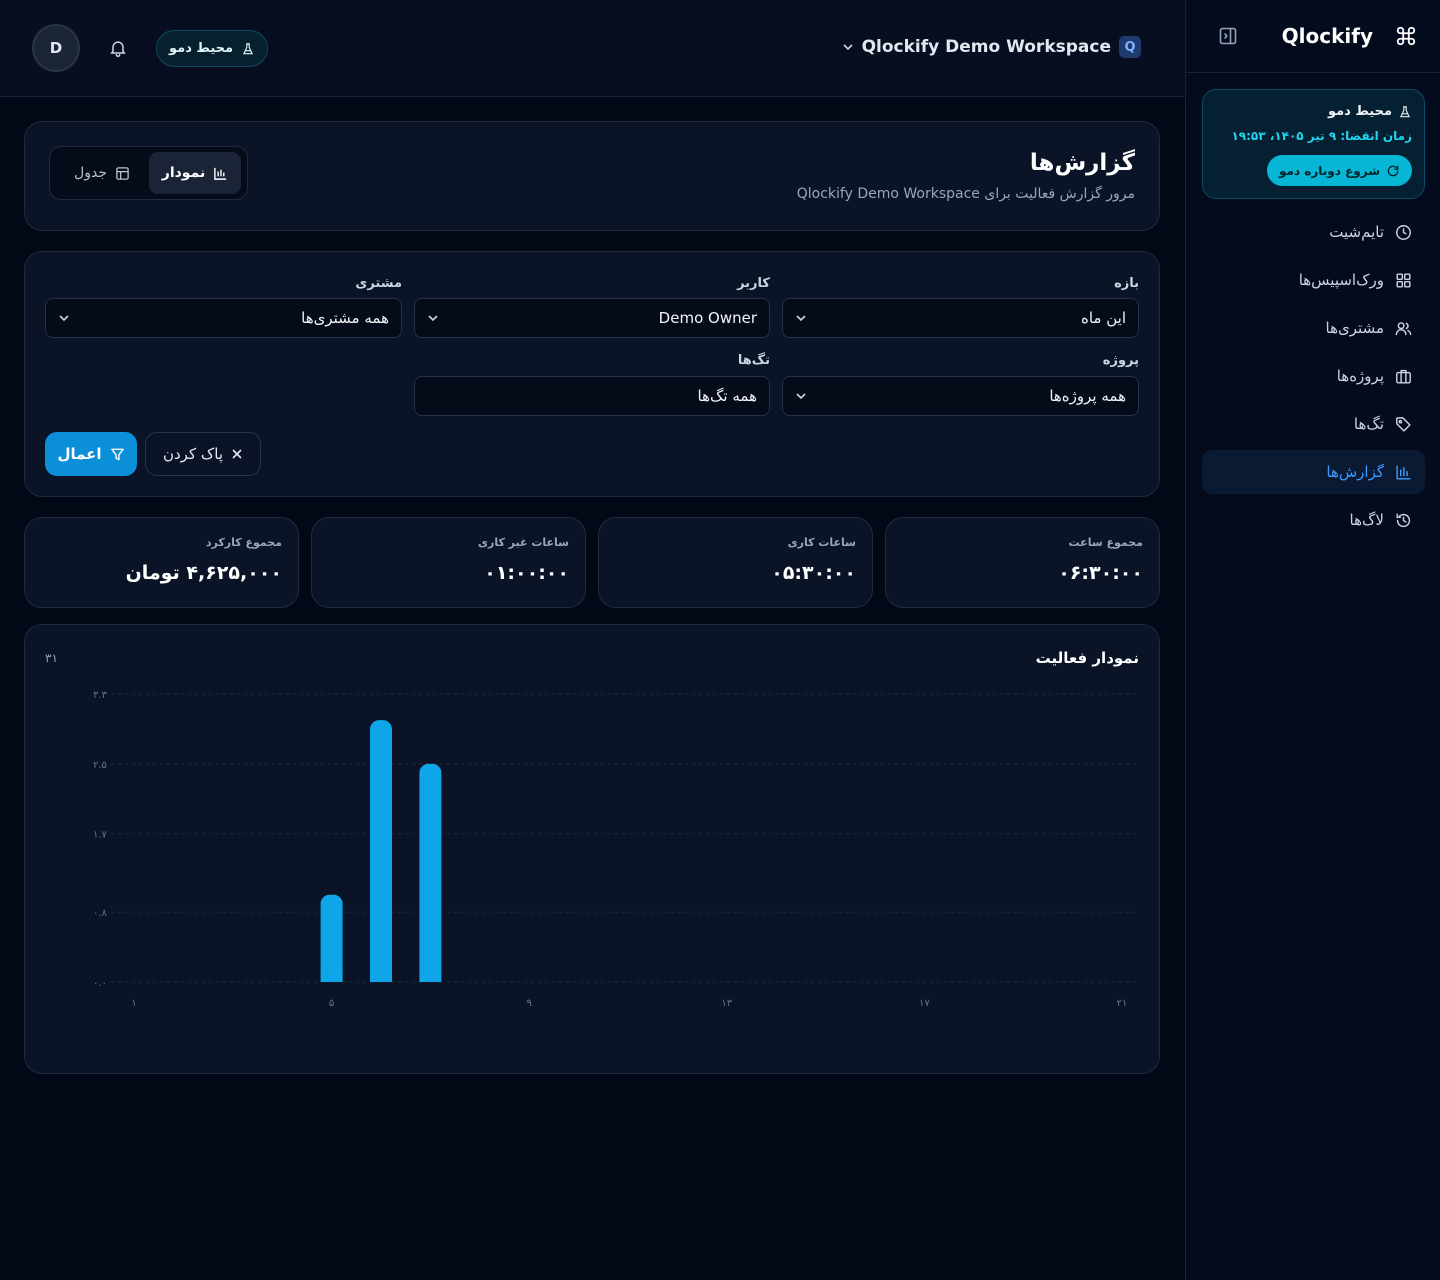 The width and height of the screenshot is (1440, 1280). I want to click on user-label: کاربر, so click(753, 283).